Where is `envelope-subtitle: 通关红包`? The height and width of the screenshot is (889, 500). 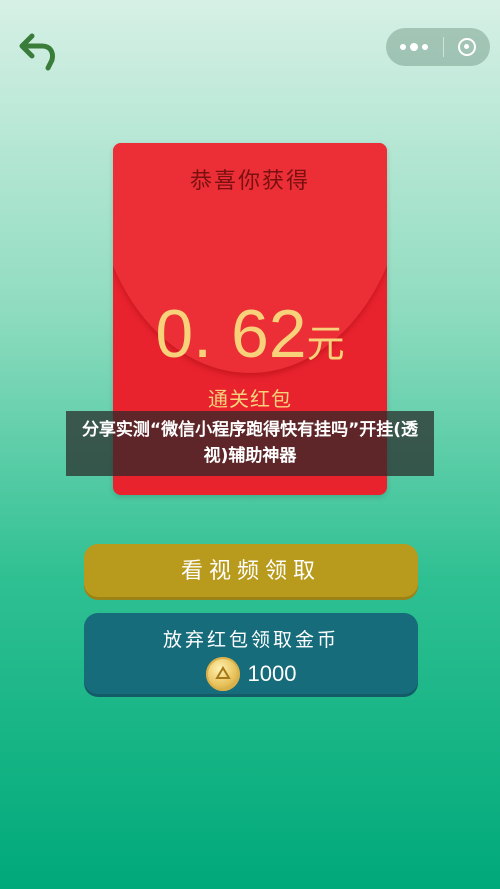 envelope-subtitle: 通关红包 is located at coordinates (250, 399).